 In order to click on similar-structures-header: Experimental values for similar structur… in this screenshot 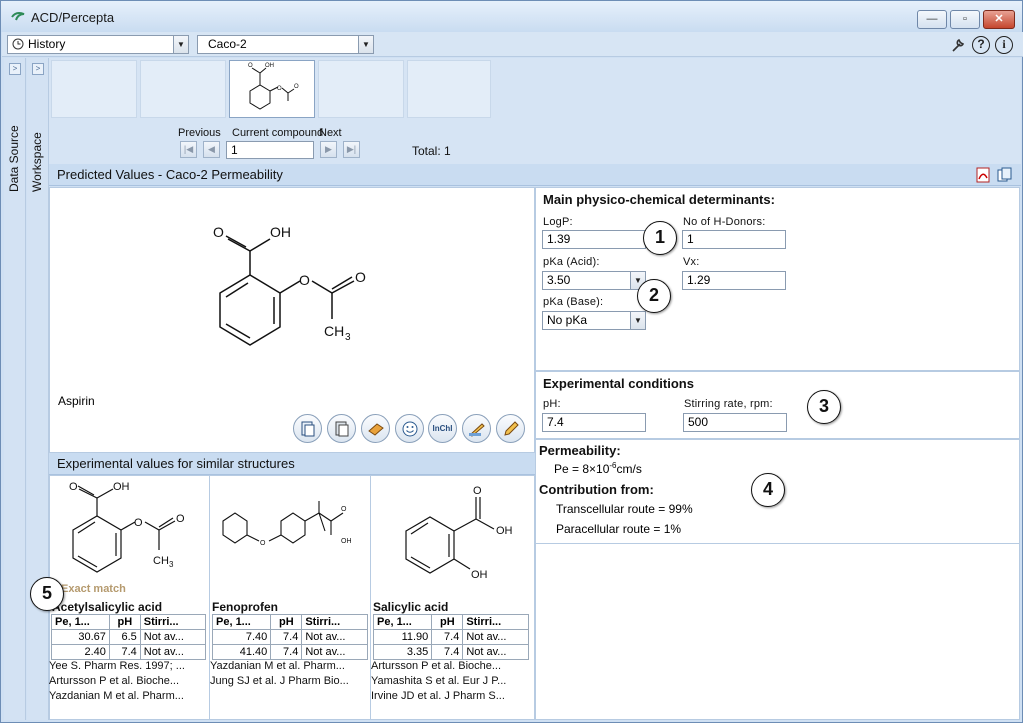, I will do `click(292, 464)`.